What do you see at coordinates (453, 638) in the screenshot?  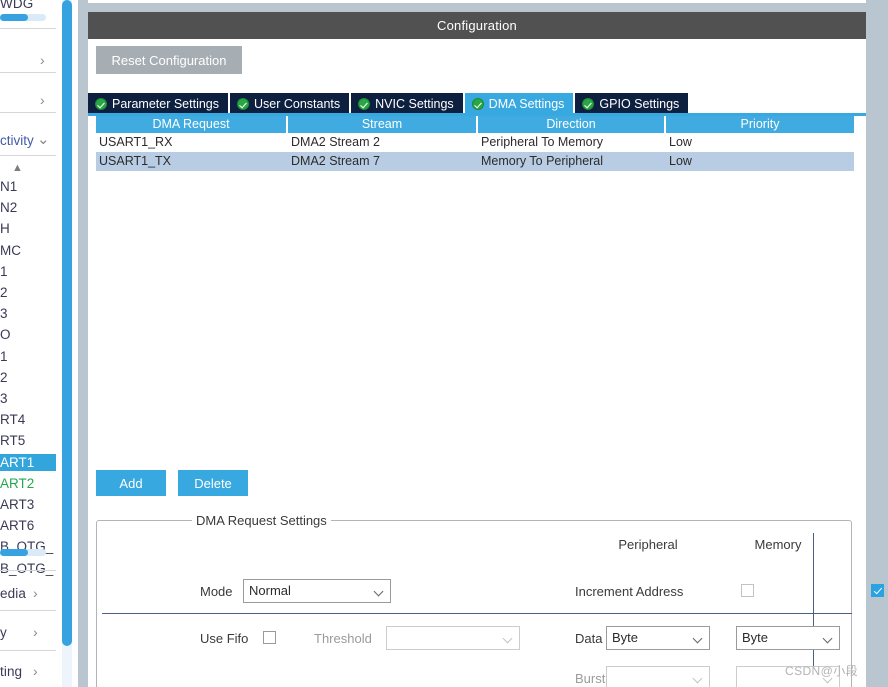 I see `threshold-select` at bounding box center [453, 638].